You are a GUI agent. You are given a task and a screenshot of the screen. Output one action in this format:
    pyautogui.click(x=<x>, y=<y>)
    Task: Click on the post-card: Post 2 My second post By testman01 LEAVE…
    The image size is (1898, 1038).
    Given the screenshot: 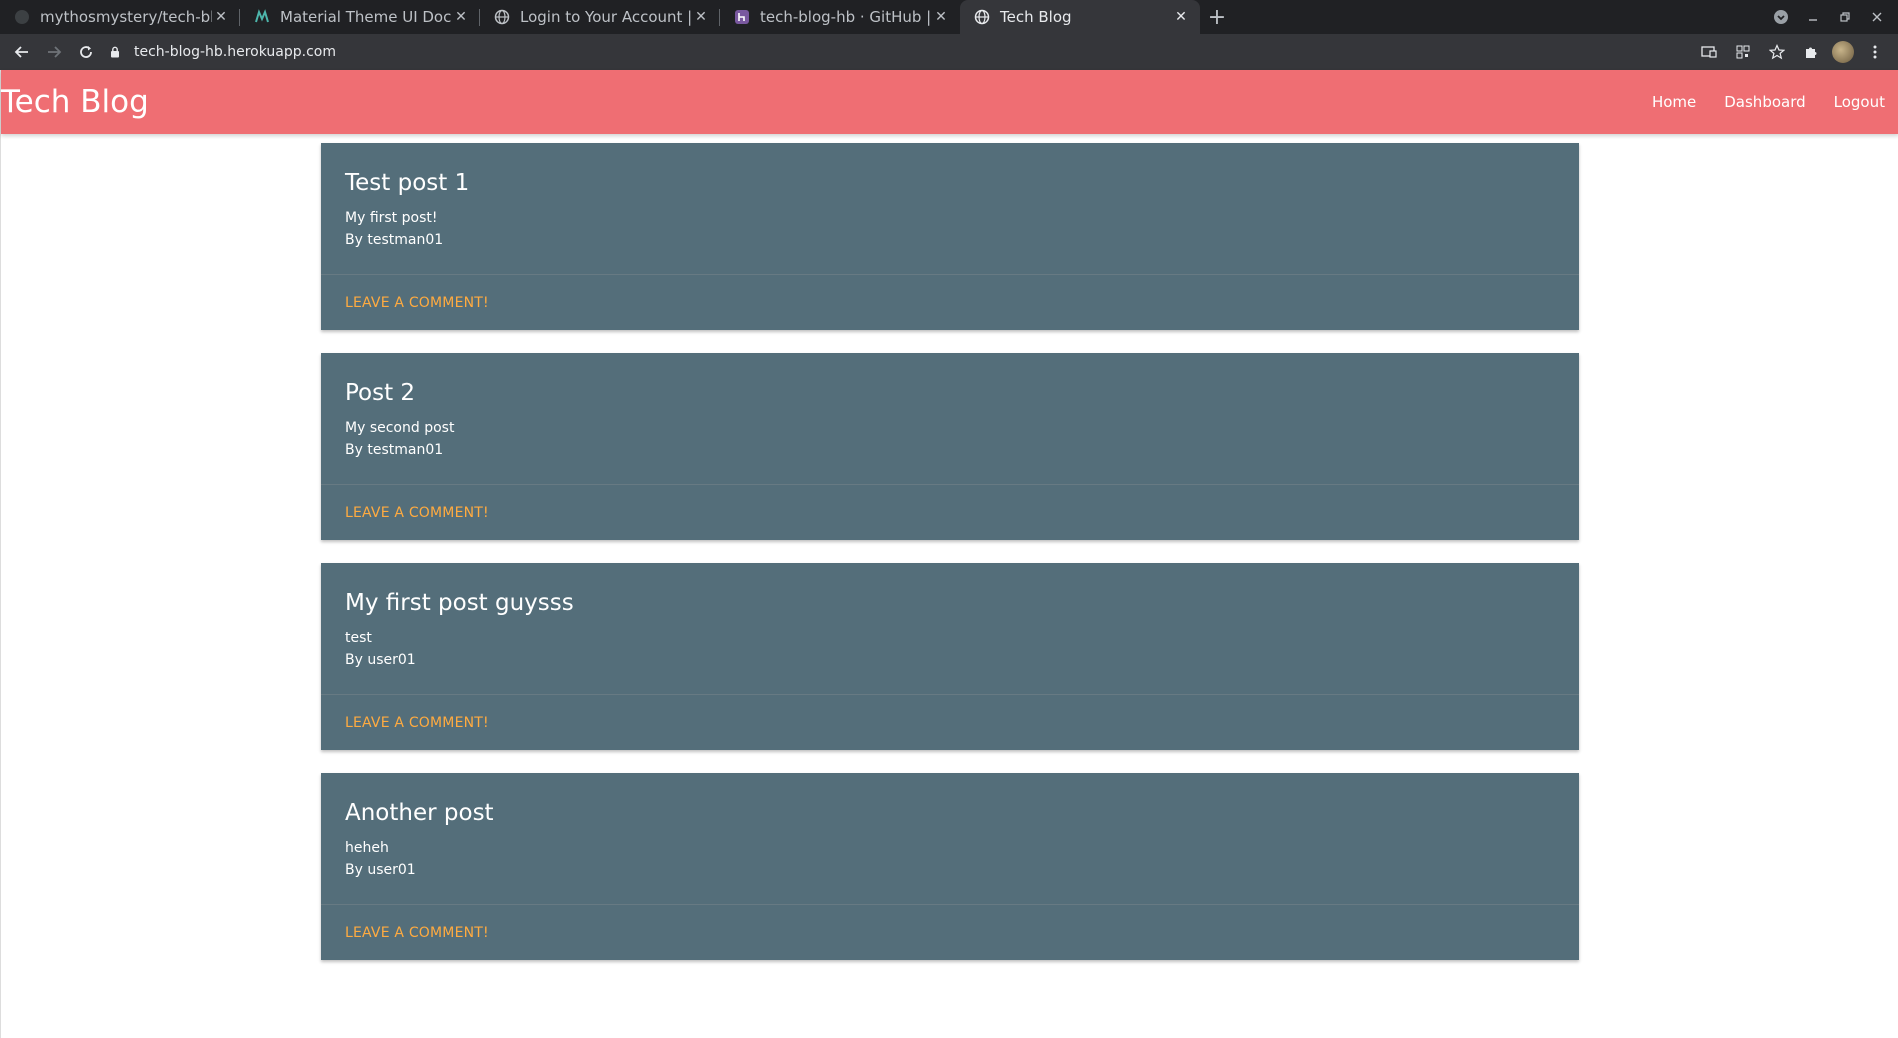 What is the action you would take?
    pyautogui.click(x=950, y=446)
    